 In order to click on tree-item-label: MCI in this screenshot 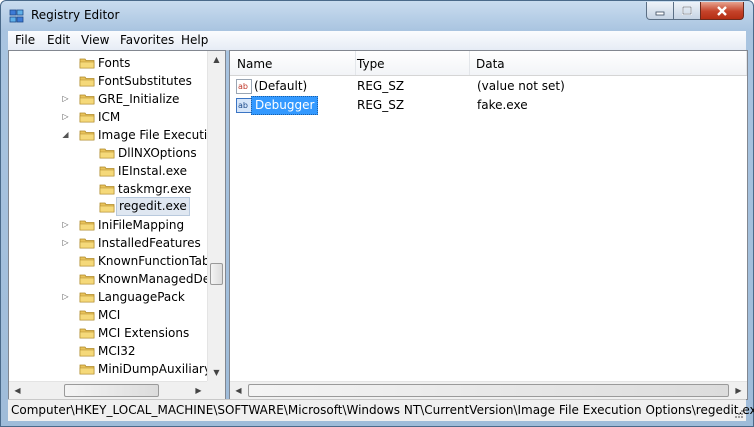, I will do `click(109, 315)`.